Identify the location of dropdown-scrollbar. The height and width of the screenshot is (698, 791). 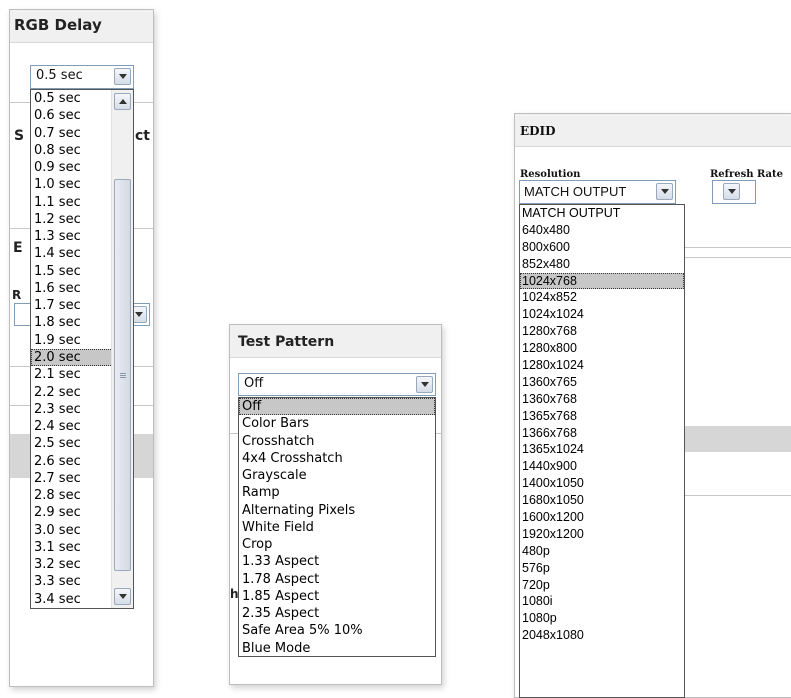
(122, 349).